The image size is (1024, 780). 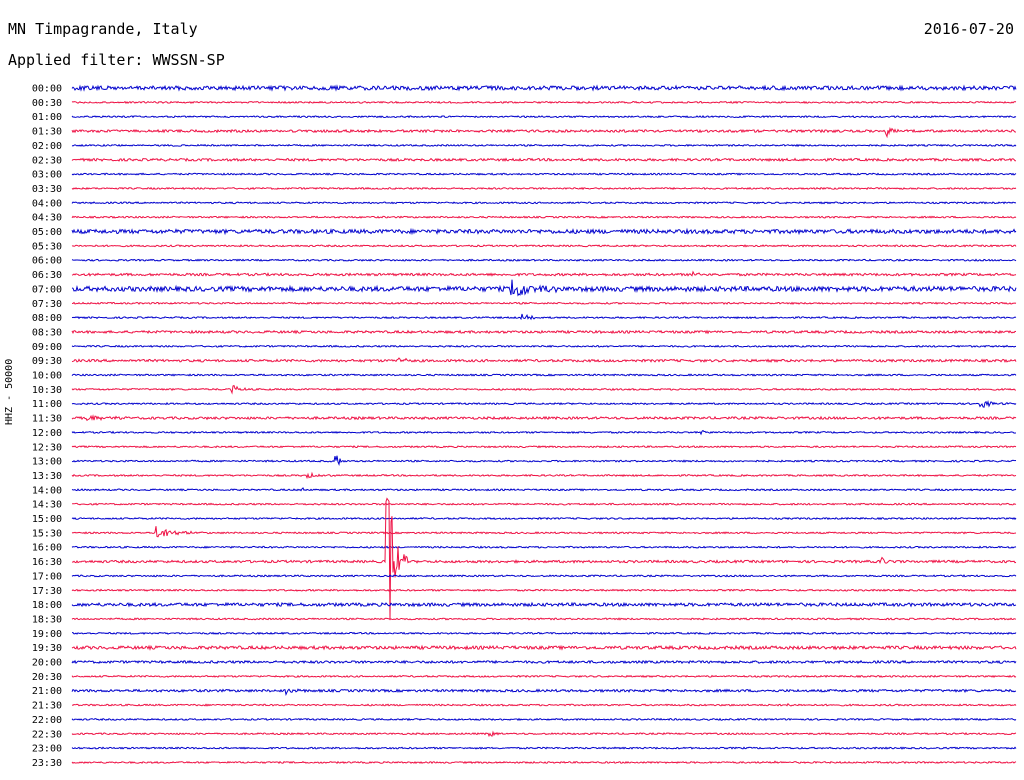 I want to click on row-label: 10:00, so click(x=47, y=376).